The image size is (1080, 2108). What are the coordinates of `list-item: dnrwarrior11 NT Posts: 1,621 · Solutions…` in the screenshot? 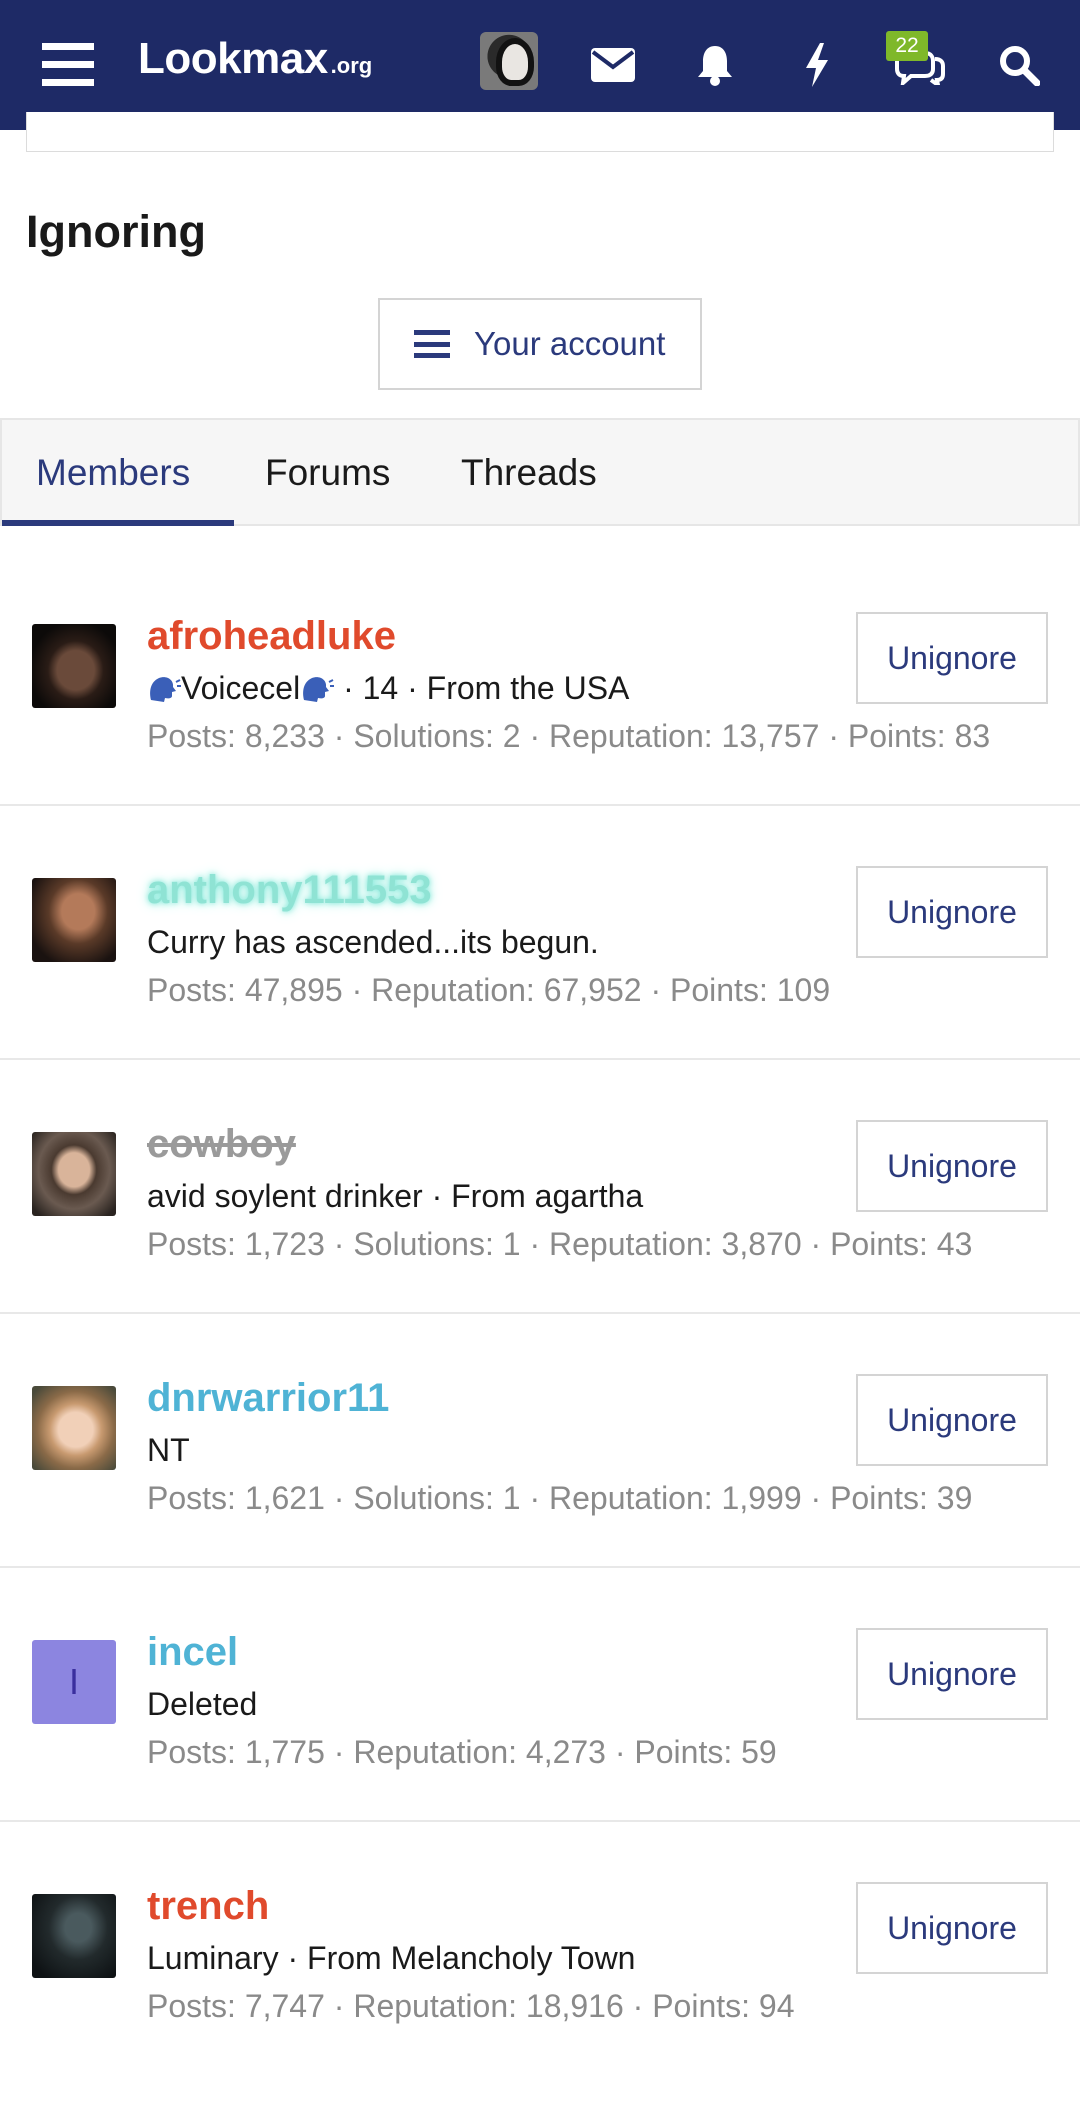 It's located at (540, 1441).